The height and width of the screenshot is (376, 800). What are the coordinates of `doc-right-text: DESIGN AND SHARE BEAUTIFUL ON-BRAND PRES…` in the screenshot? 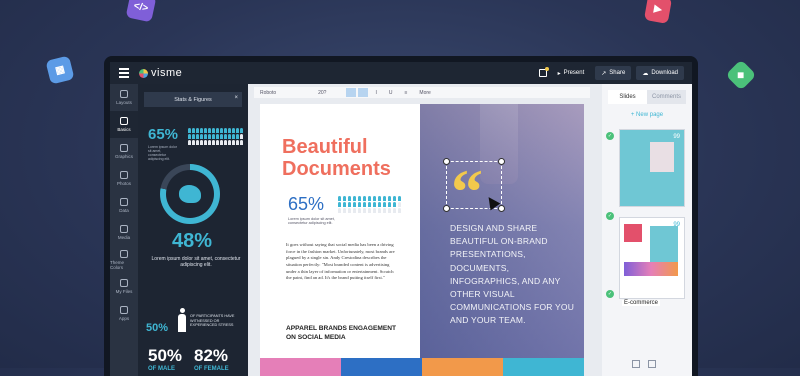 It's located at (515, 274).